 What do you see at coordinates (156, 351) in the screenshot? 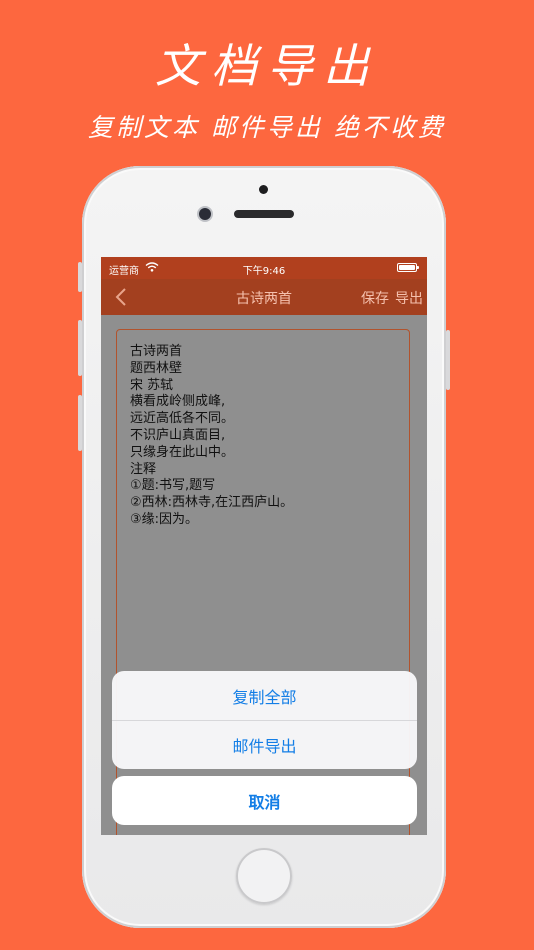
I see `document-line: 古诗两首` at bounding box center [156, 351].